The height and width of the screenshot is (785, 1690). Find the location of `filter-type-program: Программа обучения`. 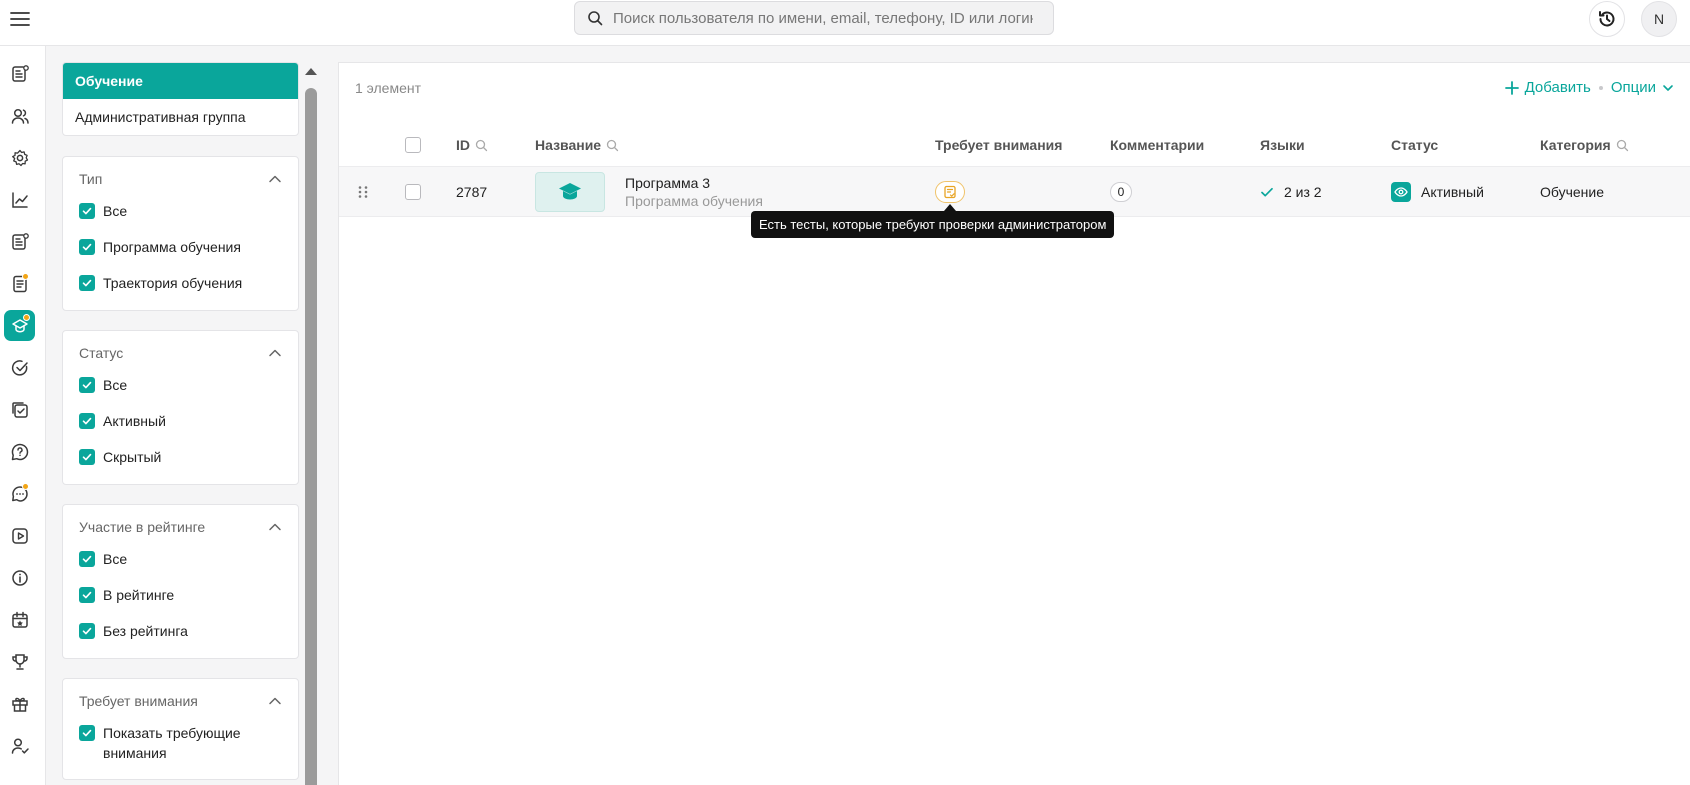

filter-type-program: Программа обучения is located at coordinates (180, 255).